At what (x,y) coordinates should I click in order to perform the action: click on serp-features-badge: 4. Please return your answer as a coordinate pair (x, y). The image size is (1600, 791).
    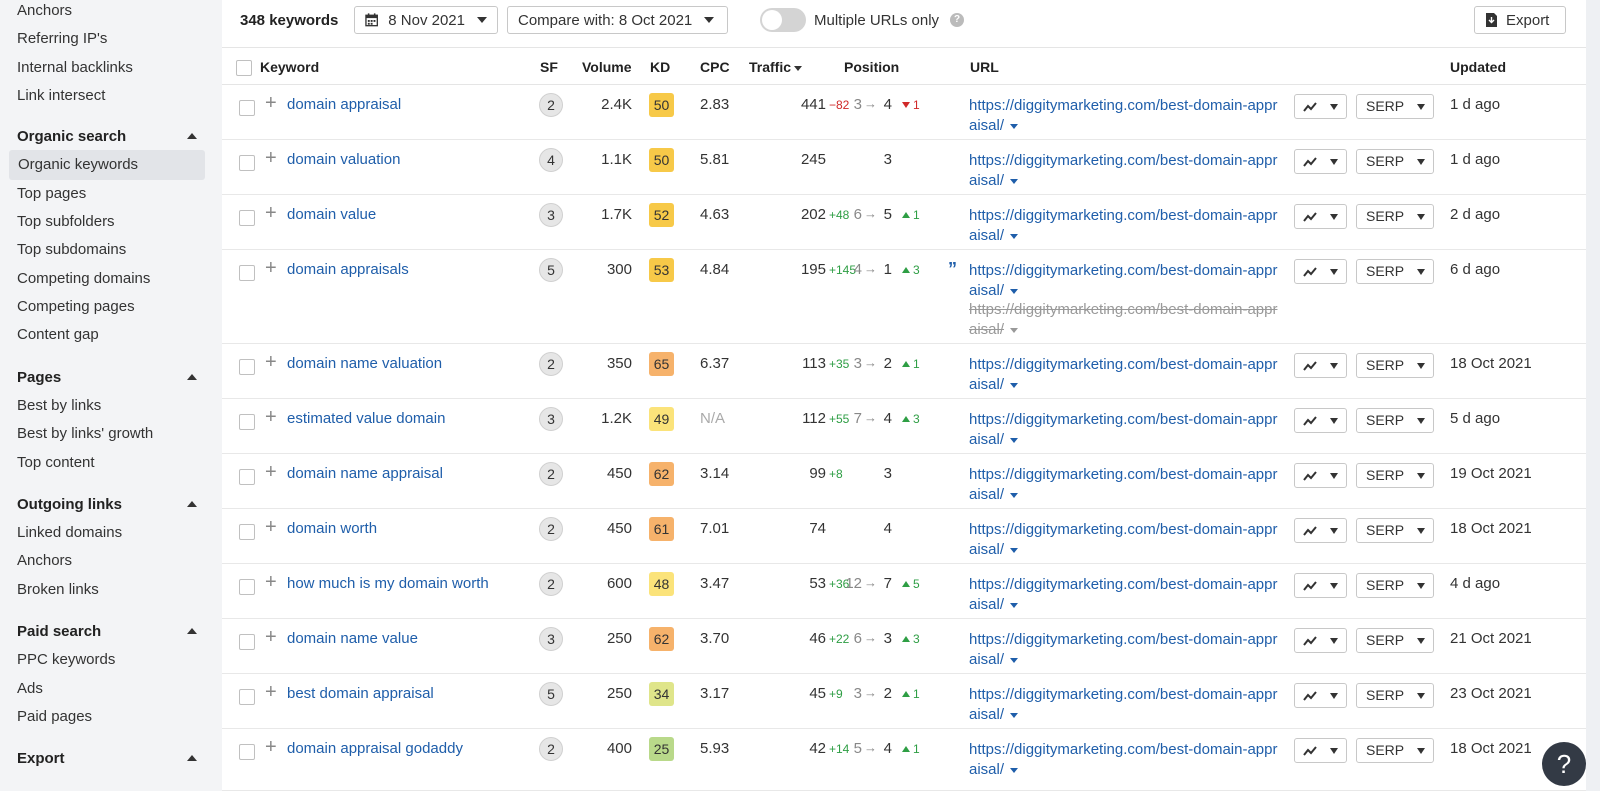
    Looking at the image, I should click on (551, 160).